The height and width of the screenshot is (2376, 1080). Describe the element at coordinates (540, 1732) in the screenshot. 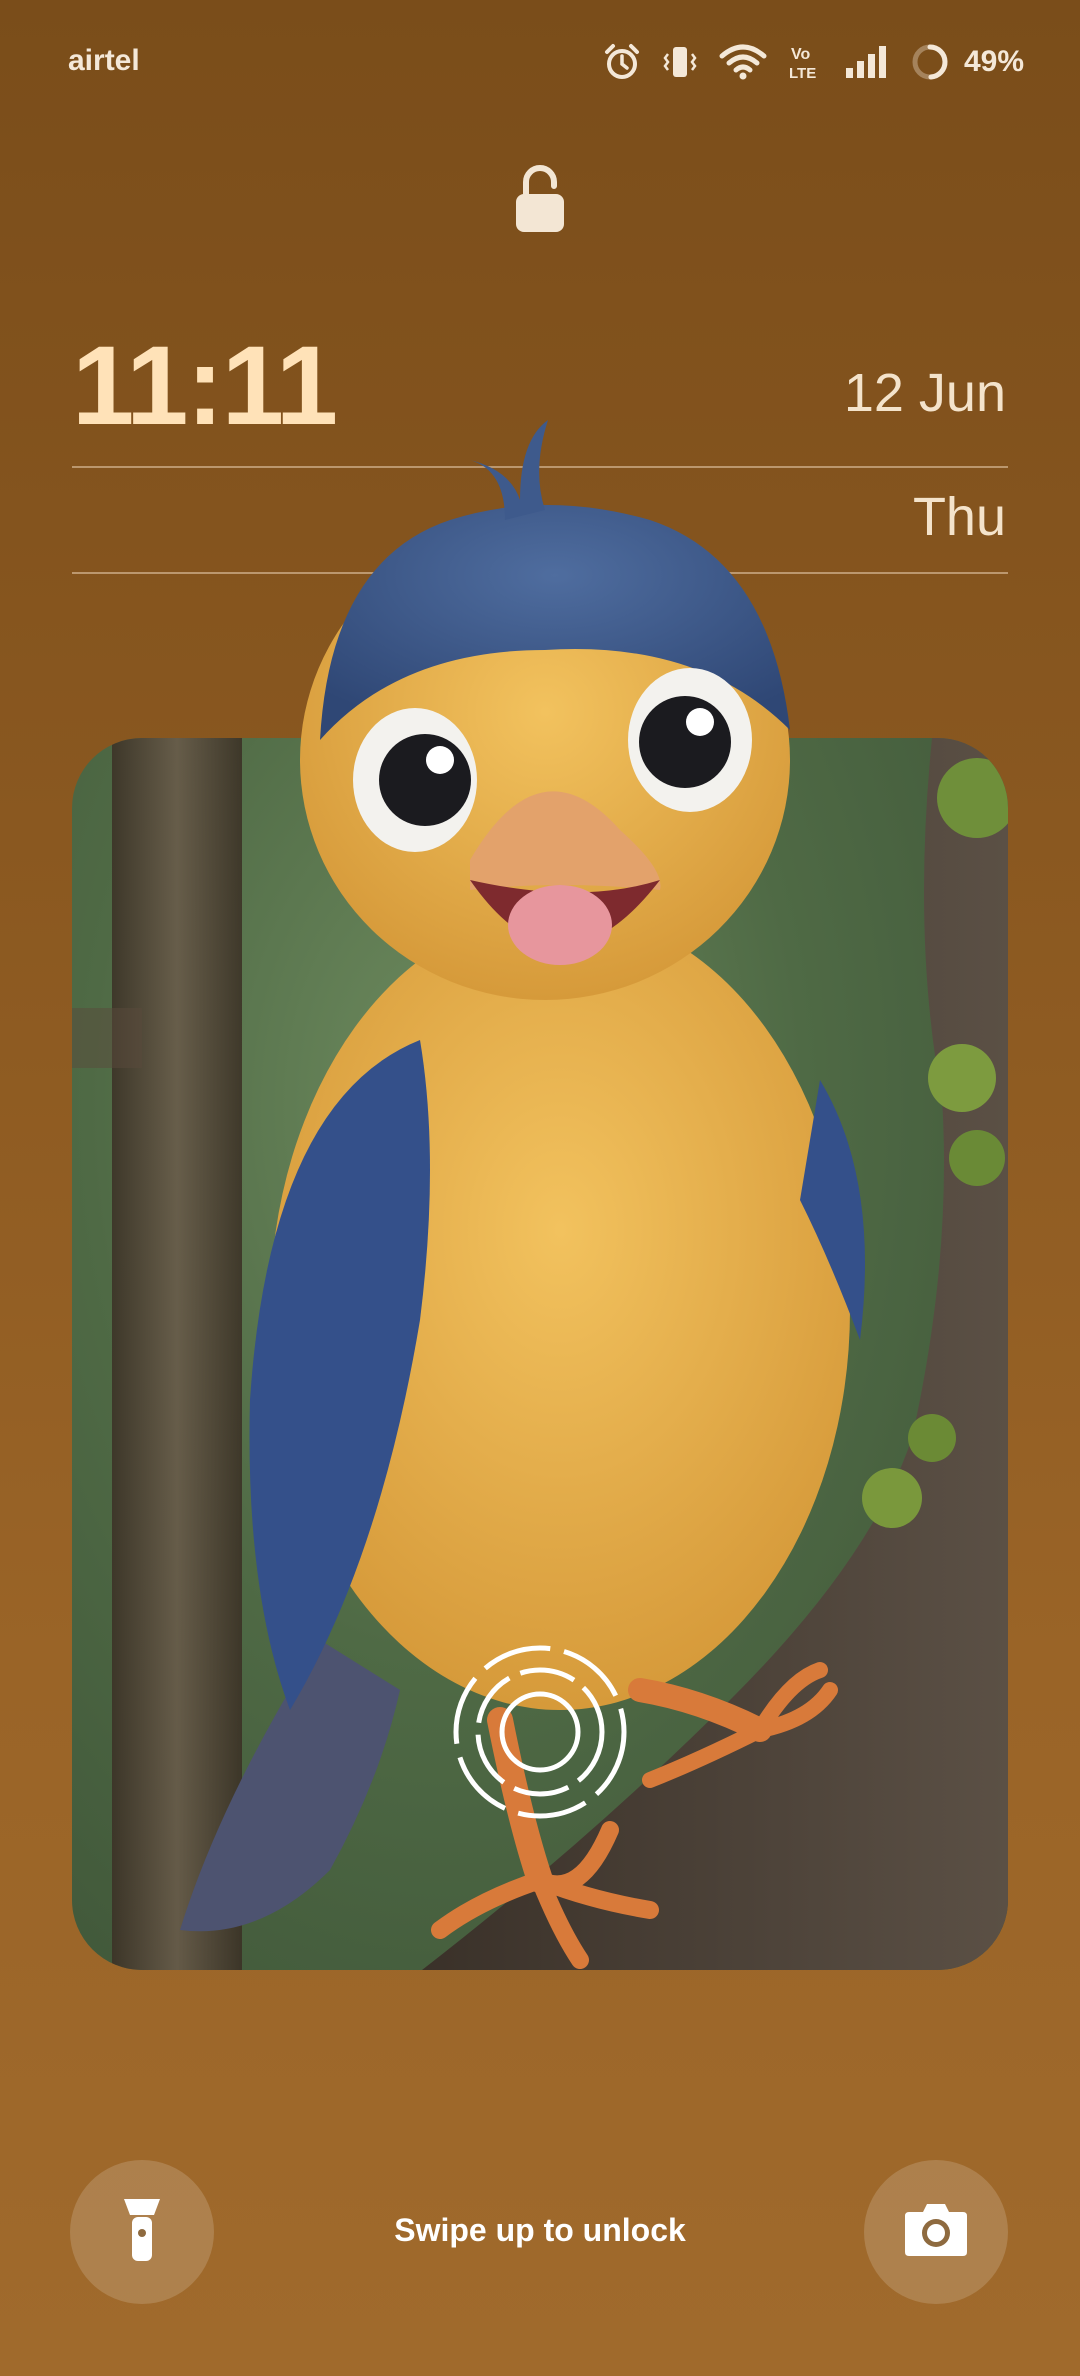

I see `fingerprint-icon` at that location.